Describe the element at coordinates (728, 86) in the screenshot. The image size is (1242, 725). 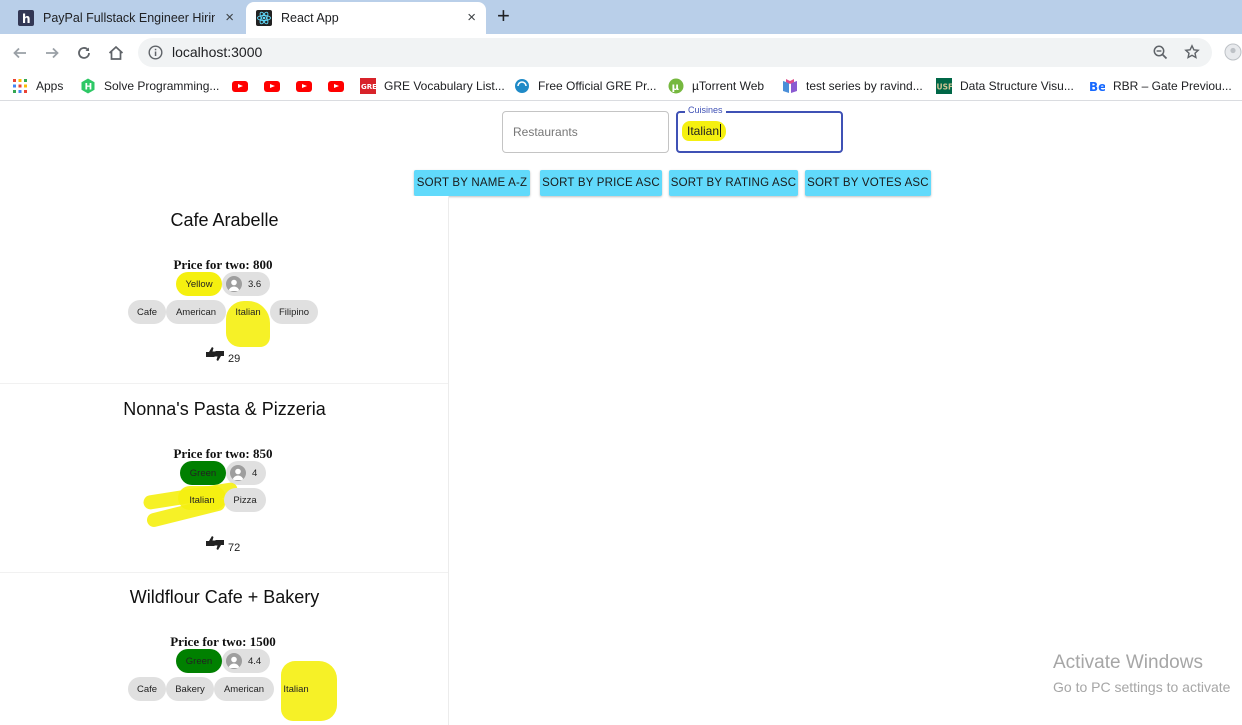
I see `bookmark-label: µTorrent Web` at that location.